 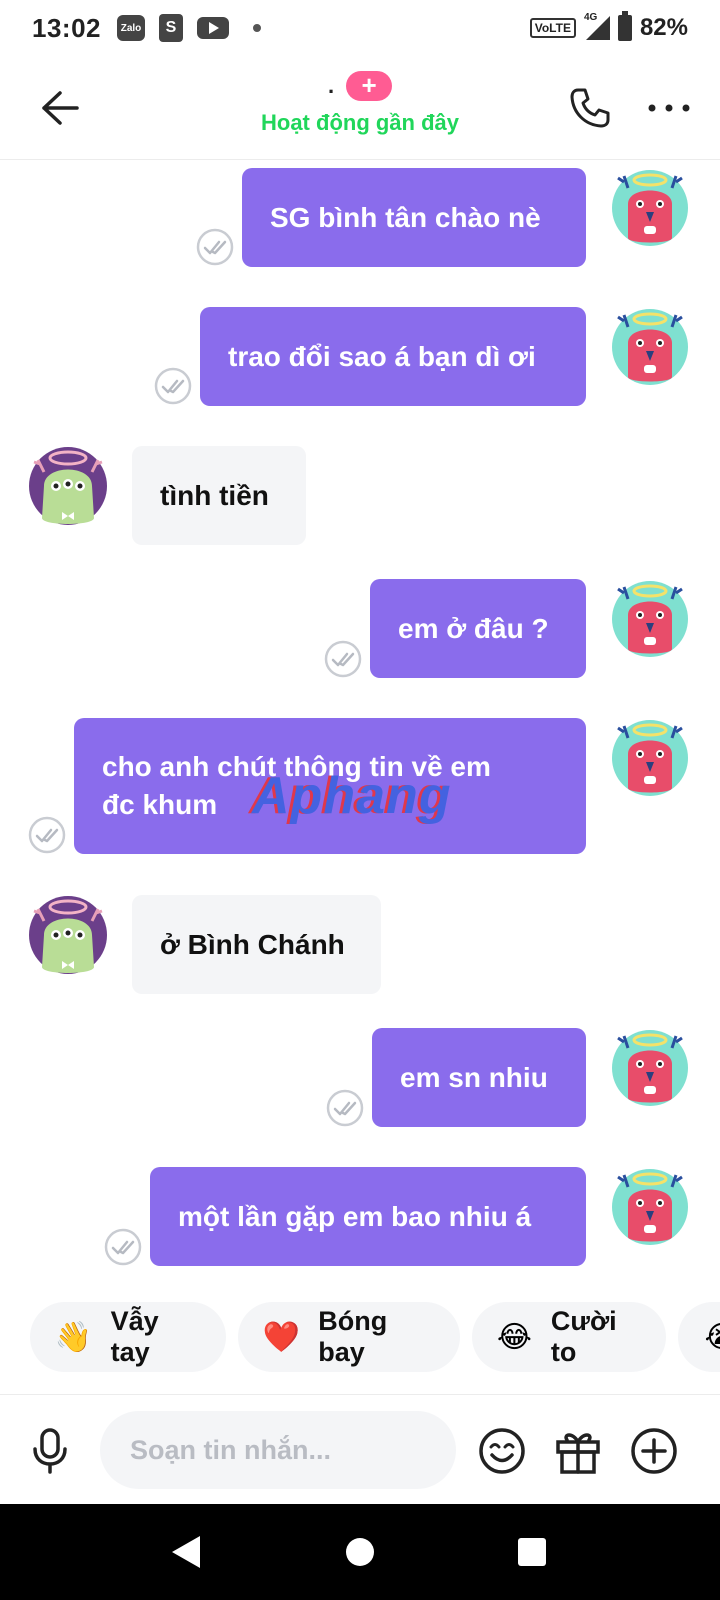 I want to click on activity-status: Hoạt động gần đây, so click(x=360, y=122).